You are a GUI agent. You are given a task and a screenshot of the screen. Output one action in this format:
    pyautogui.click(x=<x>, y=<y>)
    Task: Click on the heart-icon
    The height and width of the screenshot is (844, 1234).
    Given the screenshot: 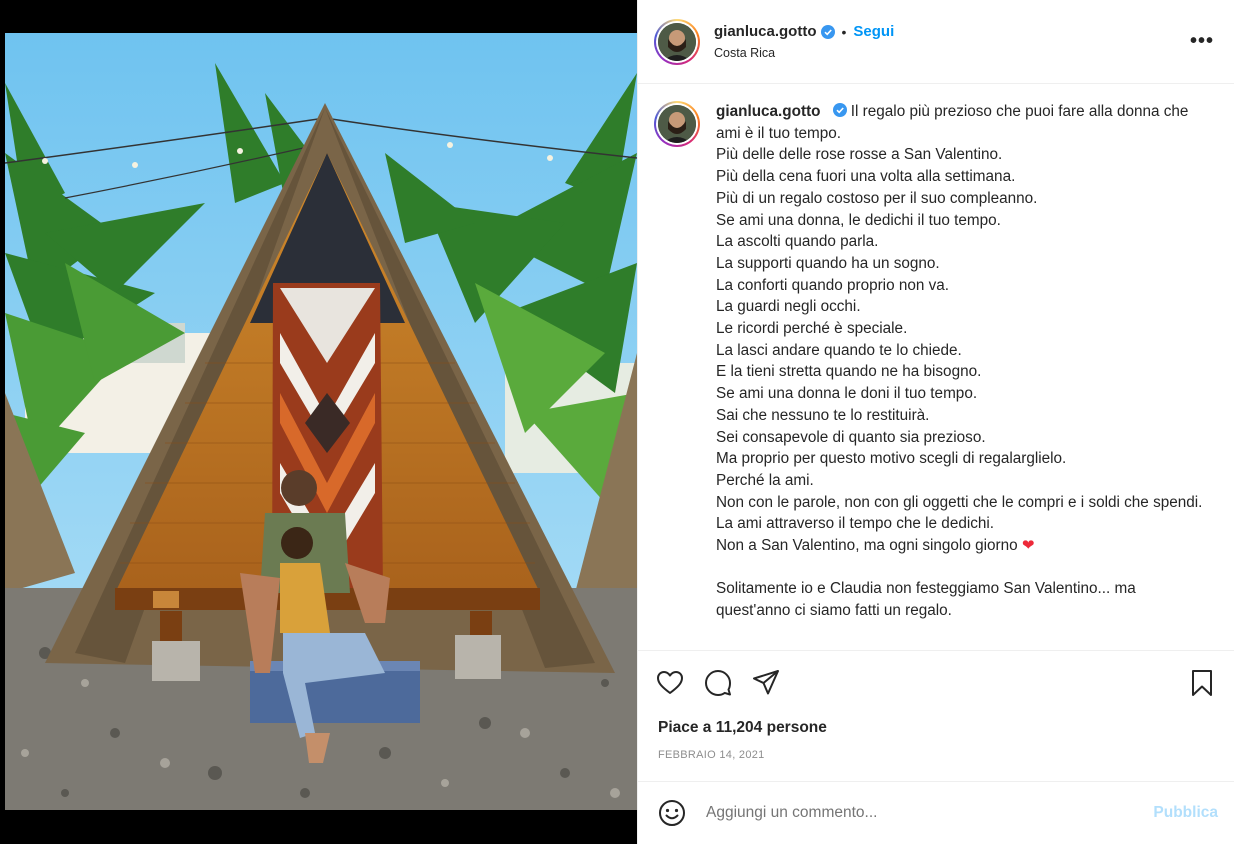 What is the action you would take?
    pyautogui.click(x=670, y=683)
    